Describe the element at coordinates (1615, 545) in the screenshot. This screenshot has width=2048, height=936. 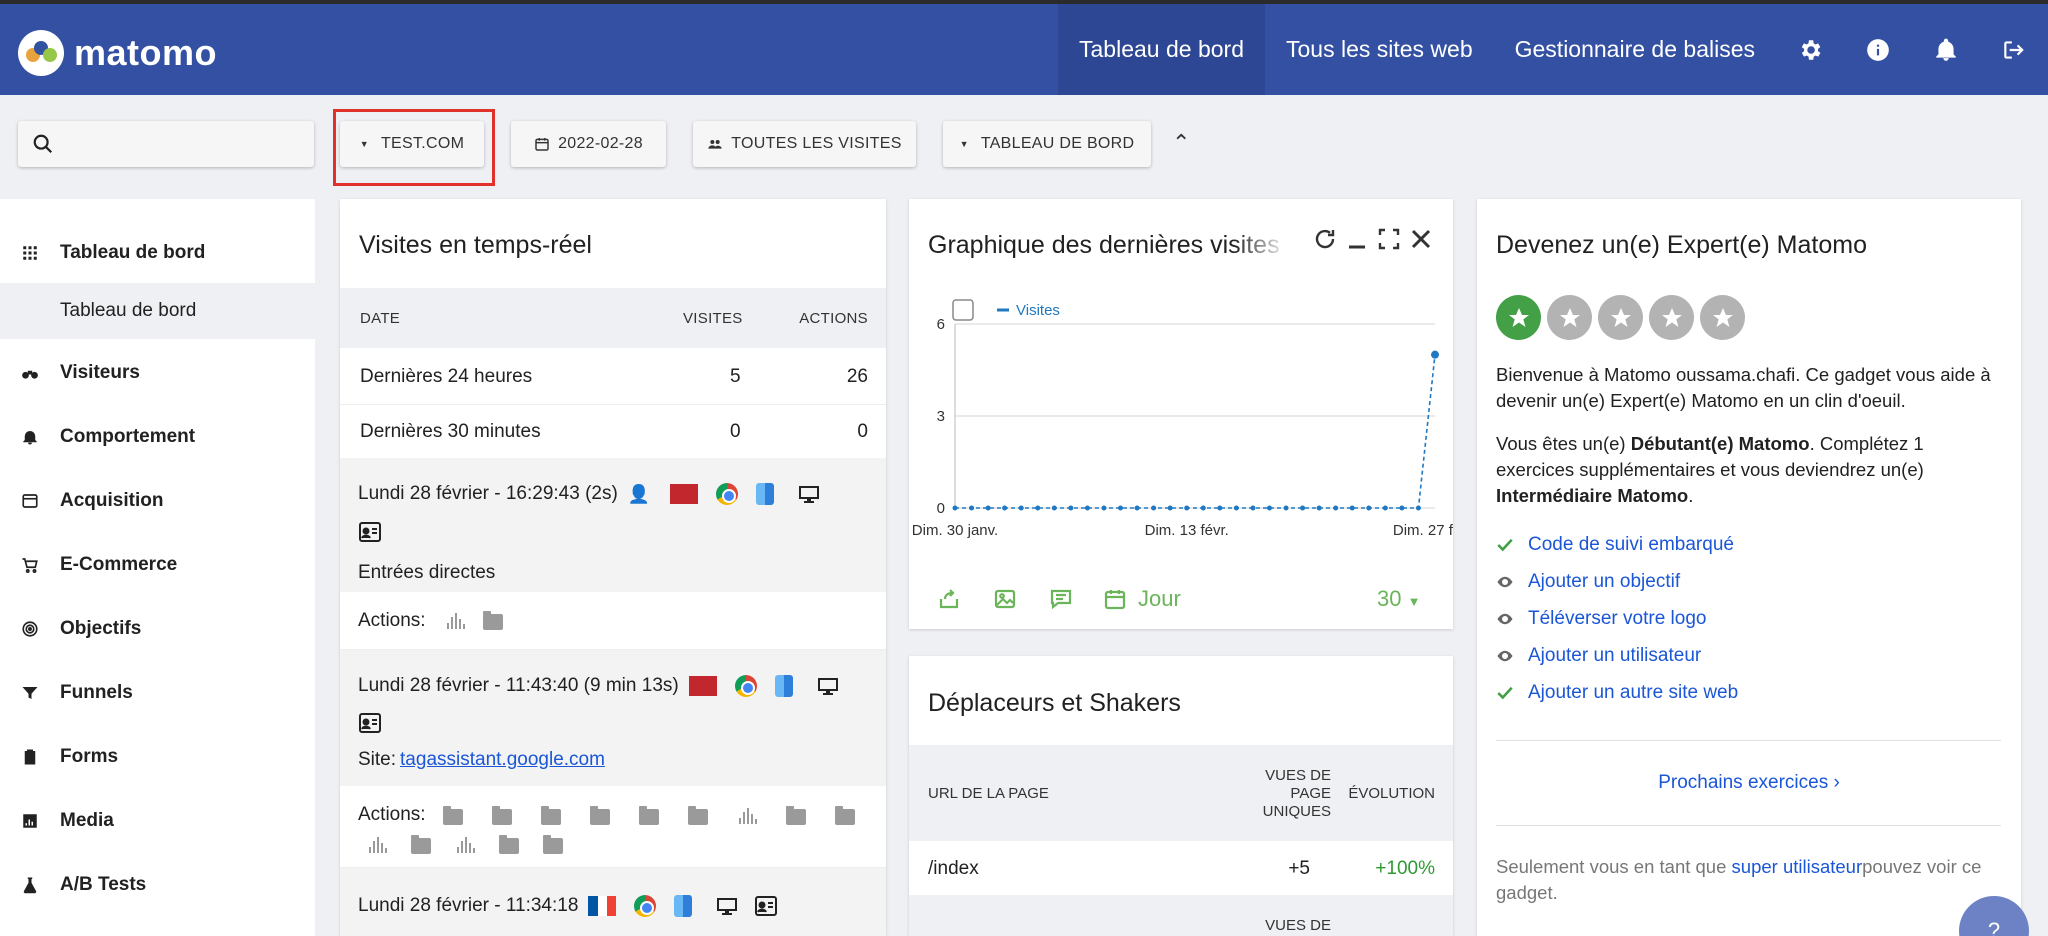
I see `task-tracking-code: Code de suivi embarqué` at that location.